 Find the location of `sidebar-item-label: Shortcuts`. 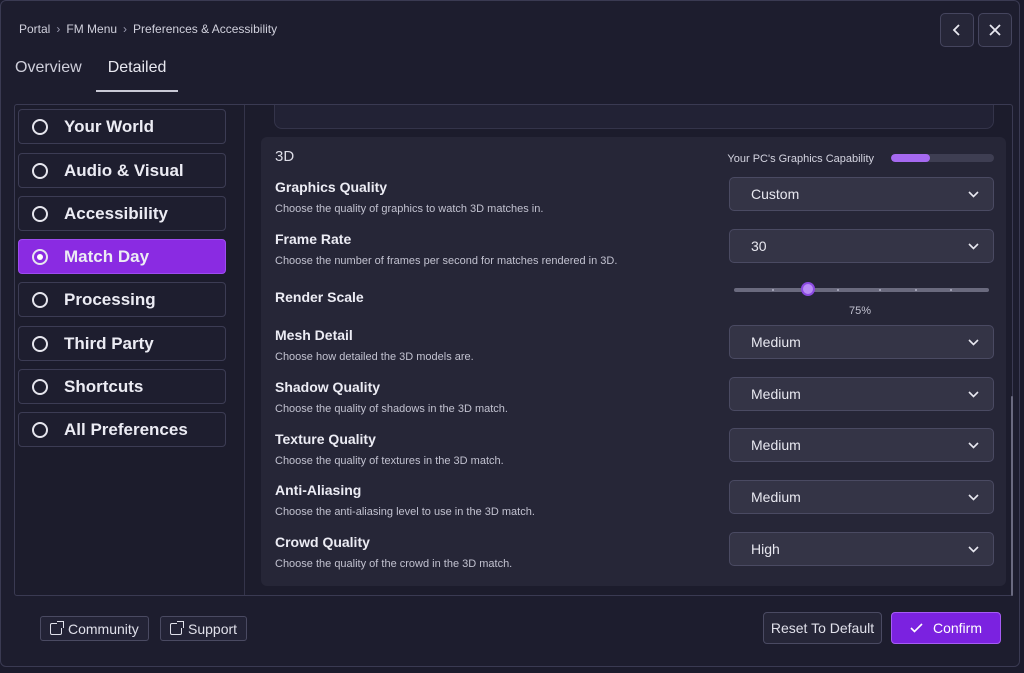

sidebar-item-label: Shortcuts is located at coordinates (104, 386).